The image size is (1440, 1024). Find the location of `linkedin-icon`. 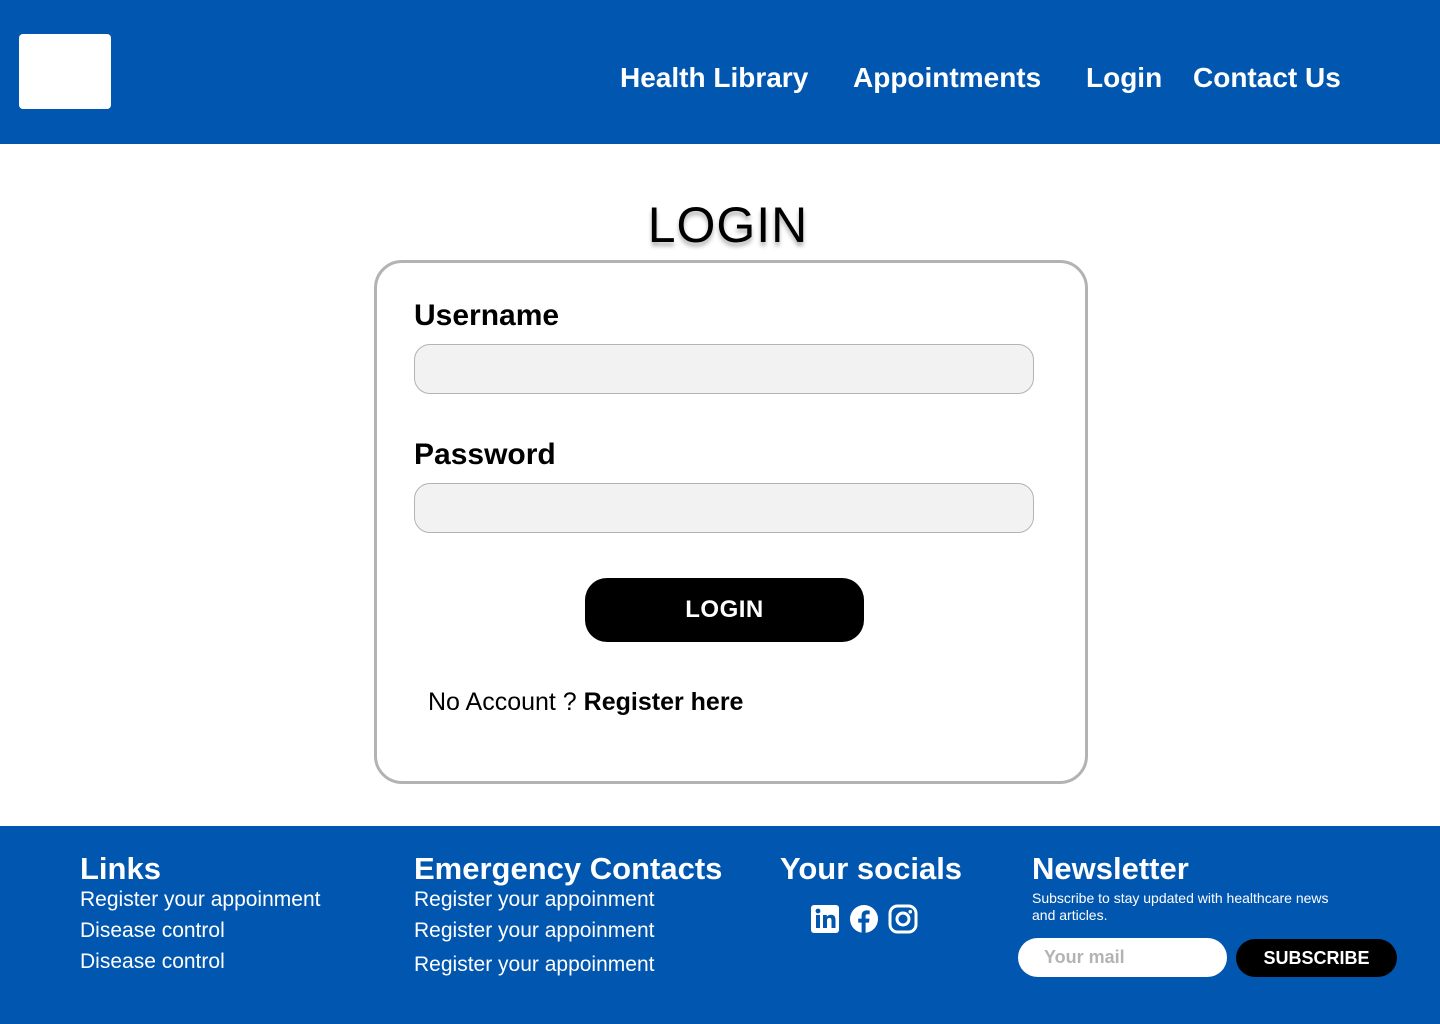

linkedin-icon is located at coordinates (825, 919).